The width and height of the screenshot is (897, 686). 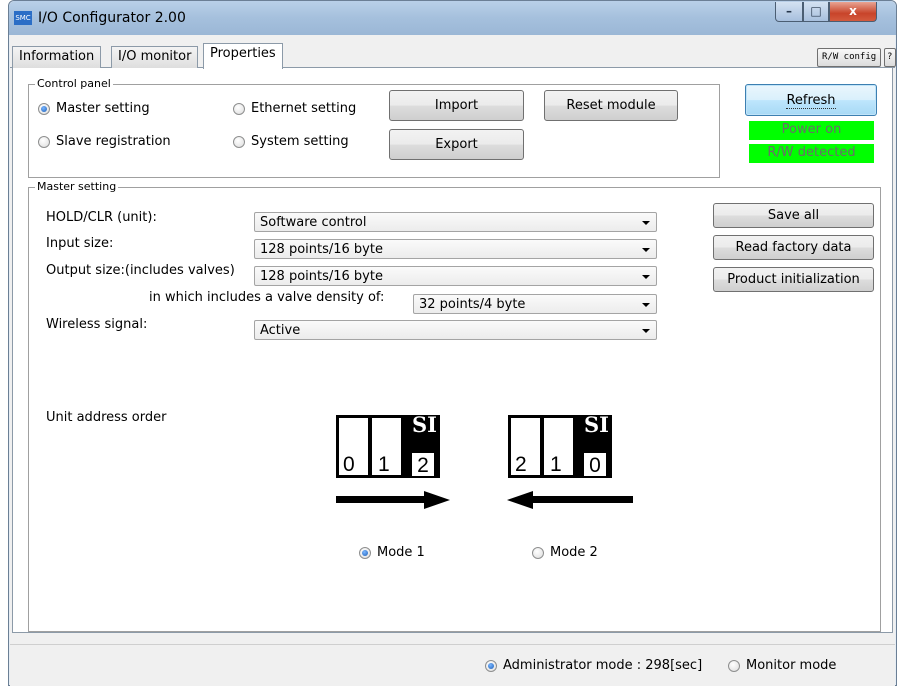 What do you see at coordinates (243, 56) in the screenshot?
I see `tab-properties: Properties` at bounding box center [243, 56].